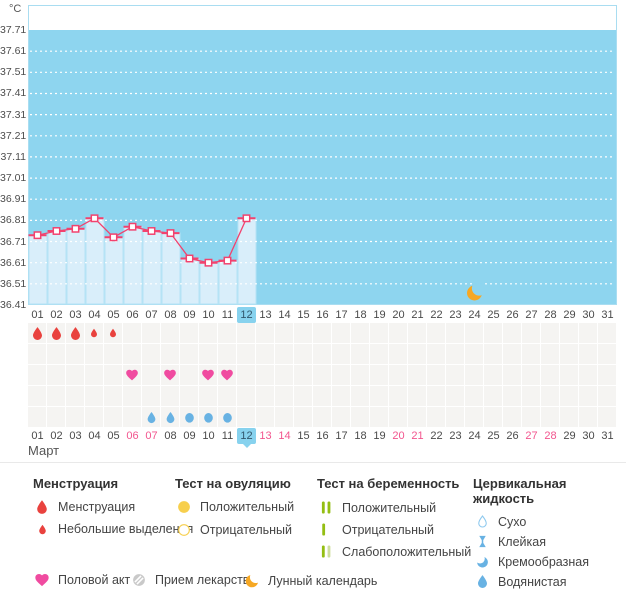 This screenshot has height=595, width=626. I want to click on event-cell-r4-d28, so click(550, 417).